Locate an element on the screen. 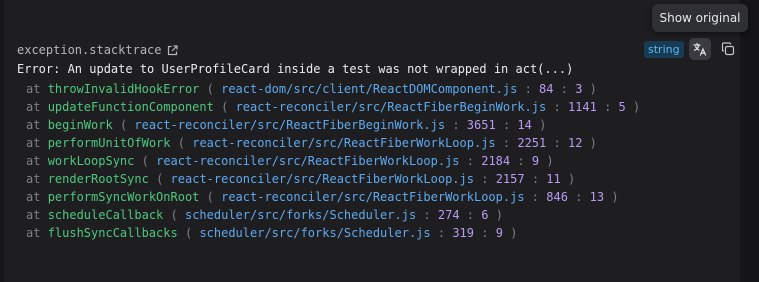 The width and height of the screenshot is (759, 282). column-number: 13 is located at coordinates (597, 197).